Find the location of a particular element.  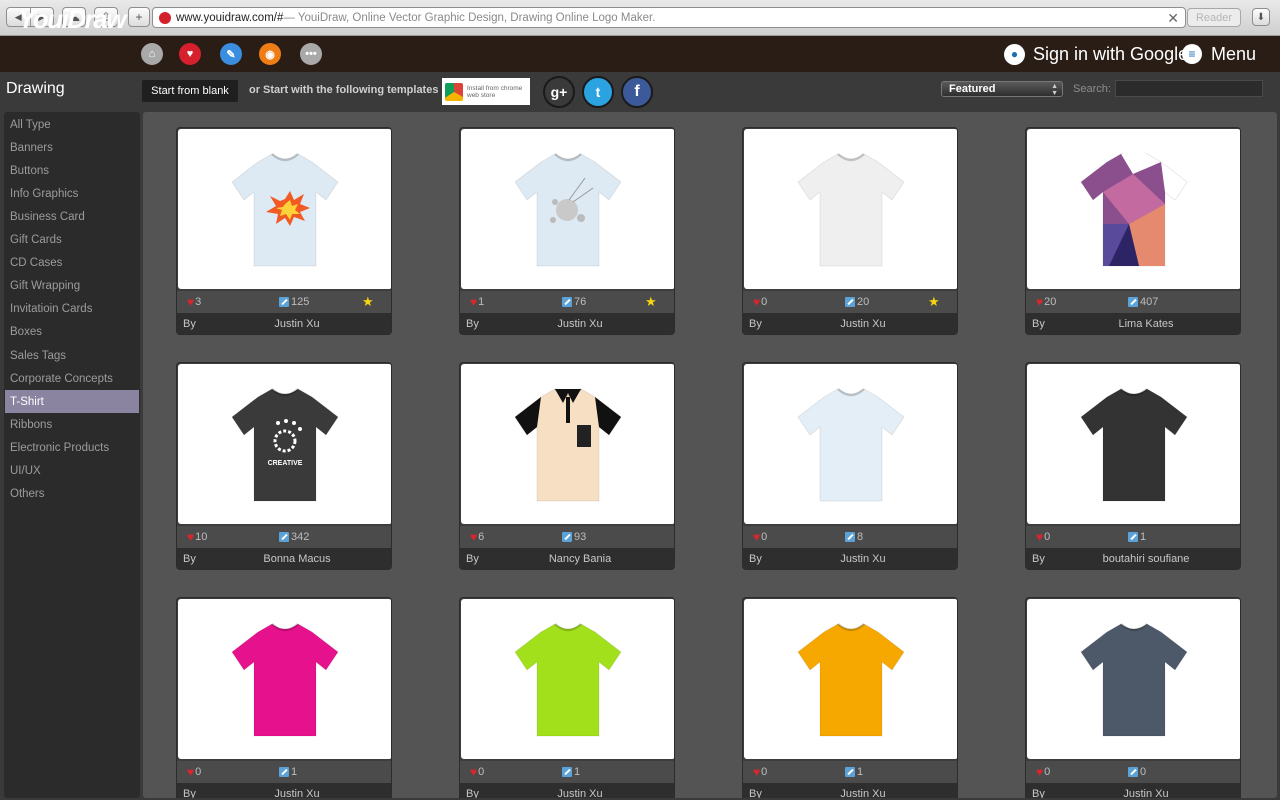

heart-nav-icon: ♥ is located at coordinates (190, 54).